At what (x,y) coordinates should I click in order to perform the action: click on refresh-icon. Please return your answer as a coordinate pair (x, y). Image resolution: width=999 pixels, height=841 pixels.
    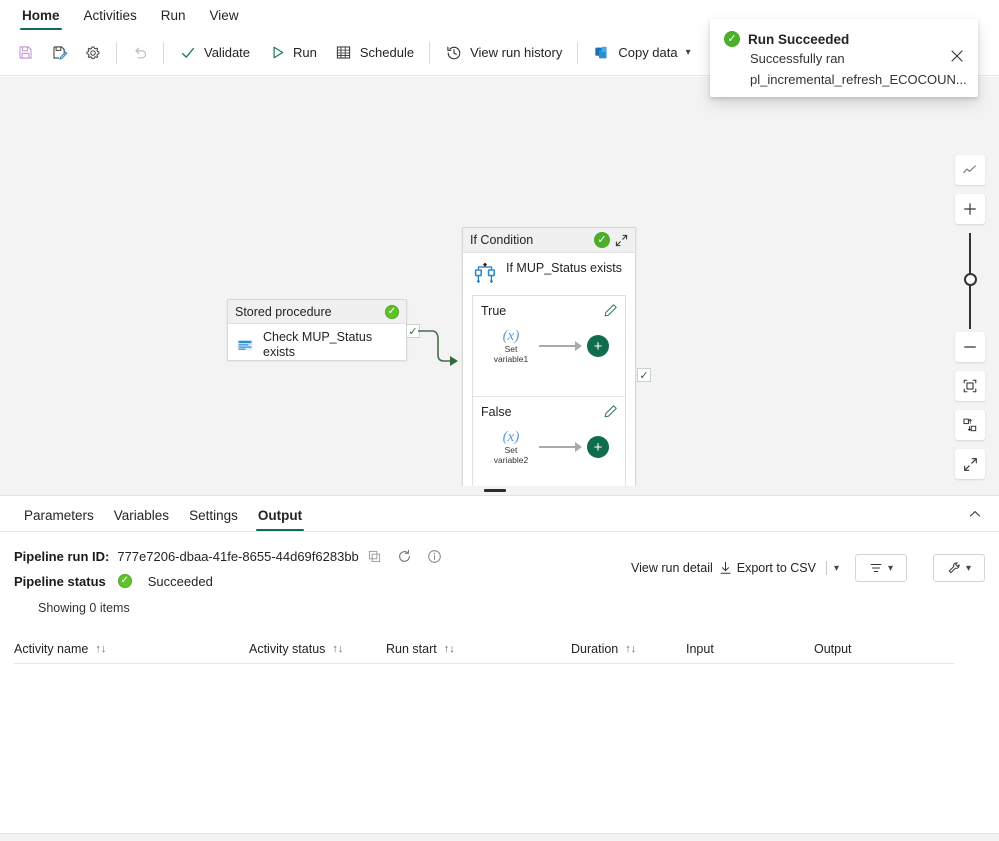
    Looking at the image, I should click on (405, 556).